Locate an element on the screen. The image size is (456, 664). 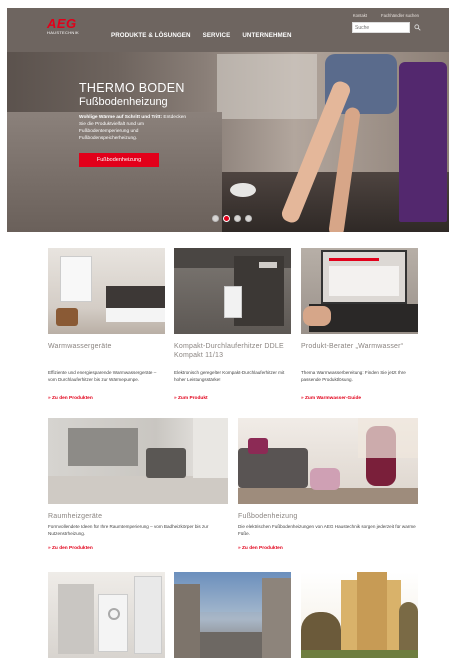
aeg-logo: AEG HAUSTECHNIK is located at coordinates (67, 26).